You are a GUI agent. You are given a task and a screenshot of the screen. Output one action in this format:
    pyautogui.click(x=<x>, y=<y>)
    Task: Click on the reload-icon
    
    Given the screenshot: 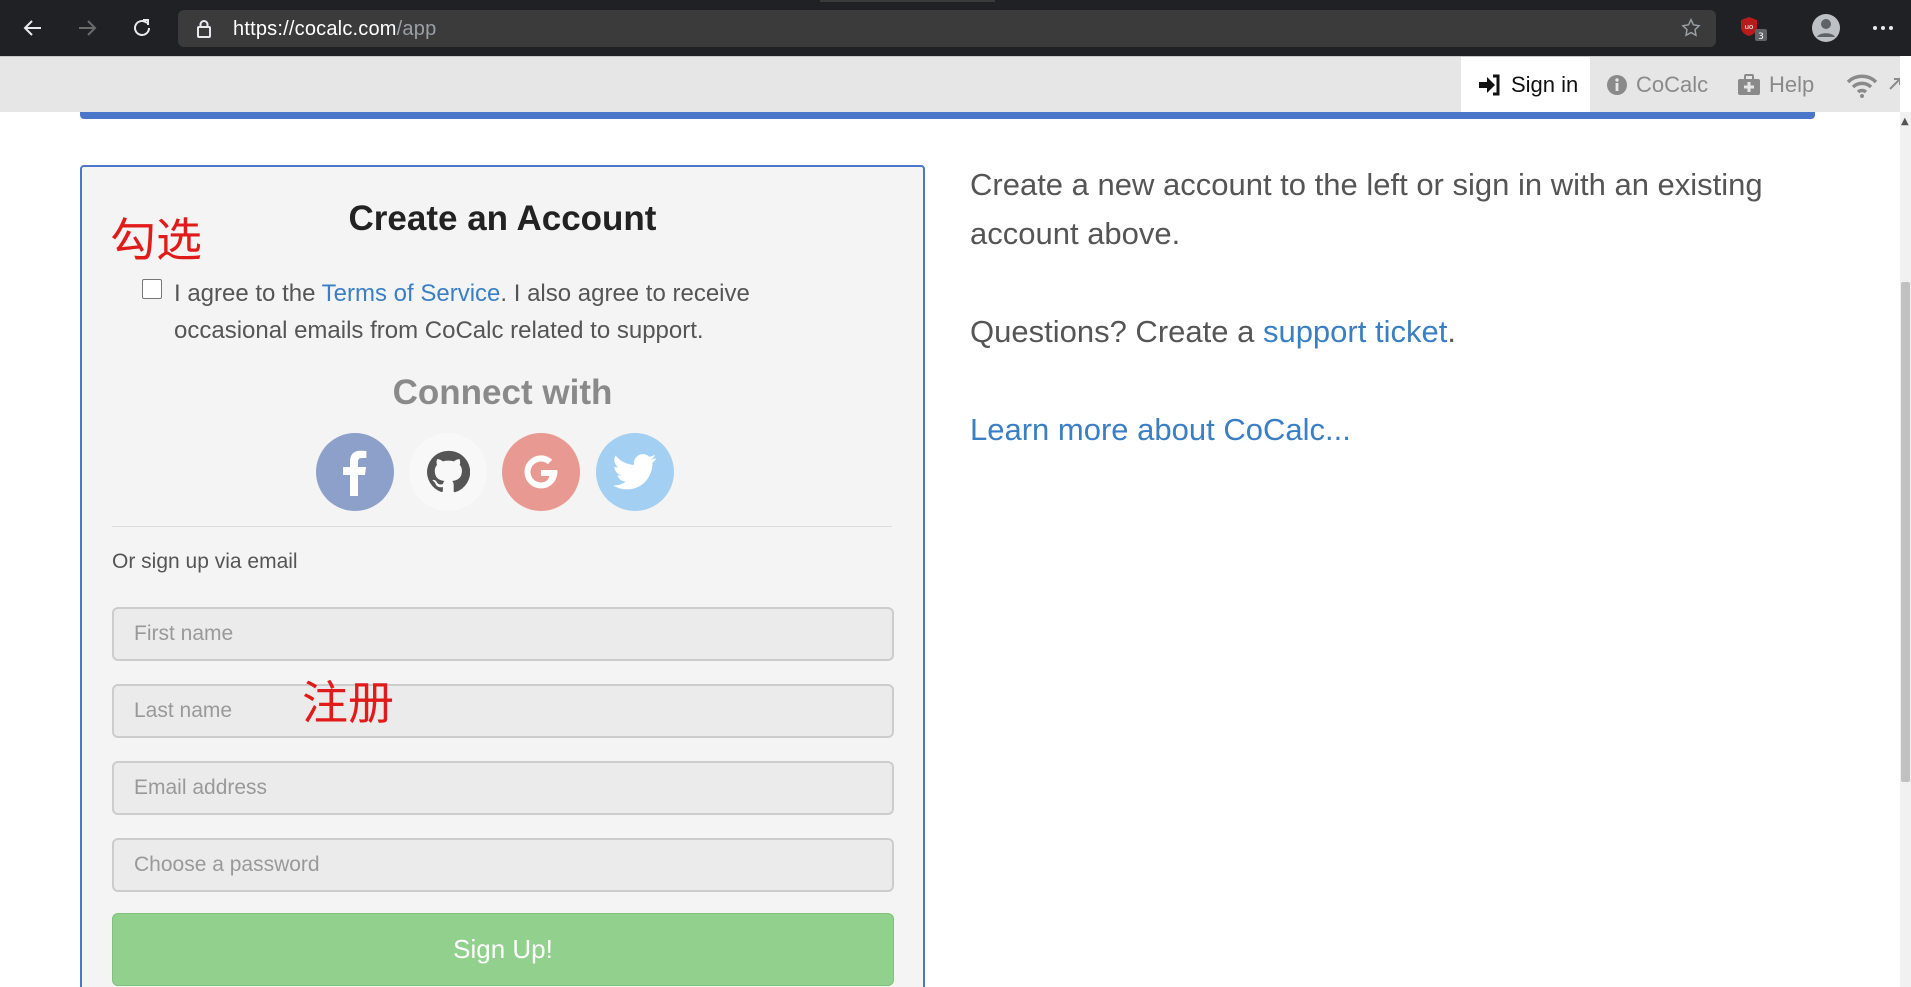 What is the action you would take?
    pyautogui.click(x=142, y=27)
    